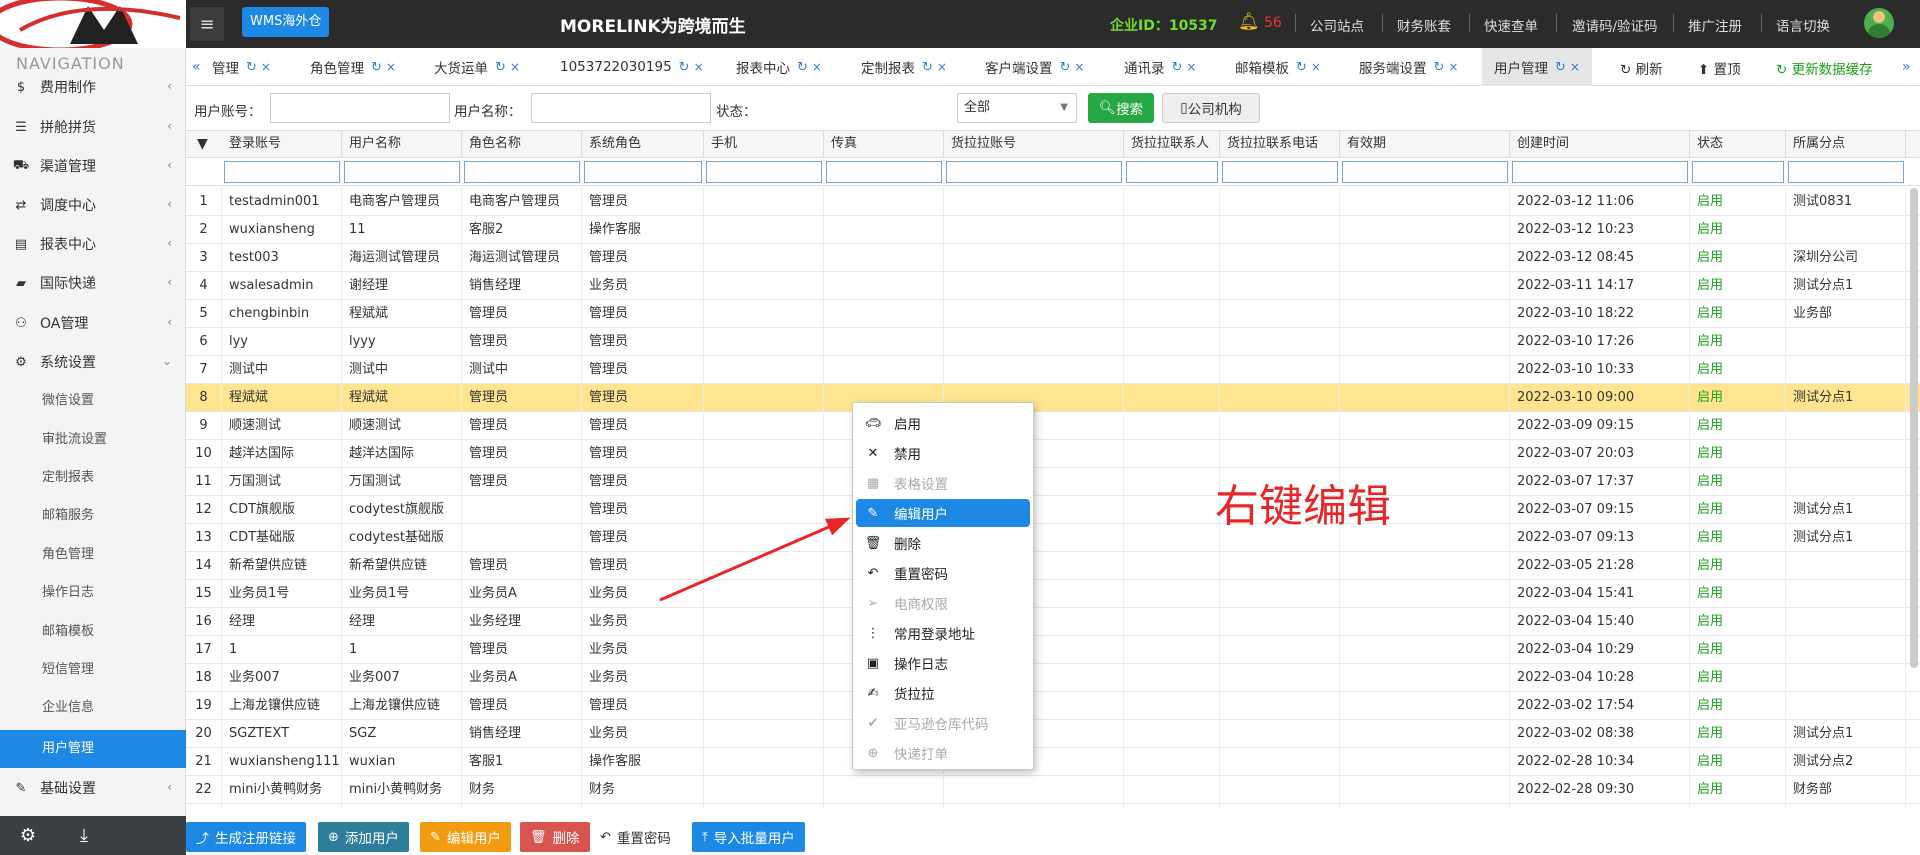  I want to click on tab-waybill-number: 1053722030195 ↻ ×, so click(632, 67).